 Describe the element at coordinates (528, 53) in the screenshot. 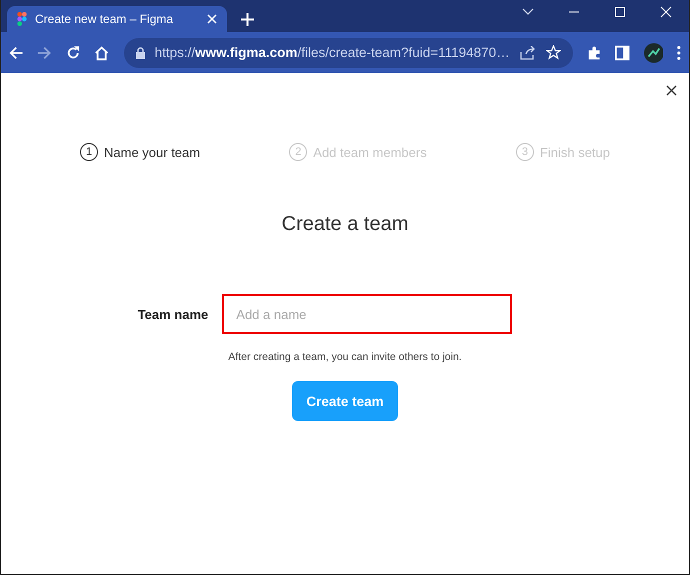

I see `share-icon` at that location.